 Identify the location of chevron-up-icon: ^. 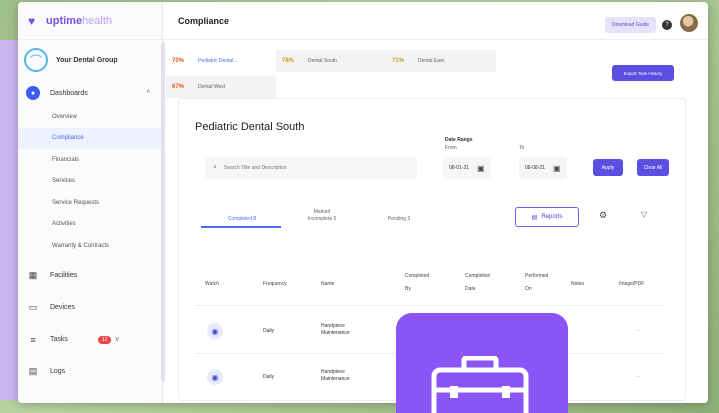
(148, 93).